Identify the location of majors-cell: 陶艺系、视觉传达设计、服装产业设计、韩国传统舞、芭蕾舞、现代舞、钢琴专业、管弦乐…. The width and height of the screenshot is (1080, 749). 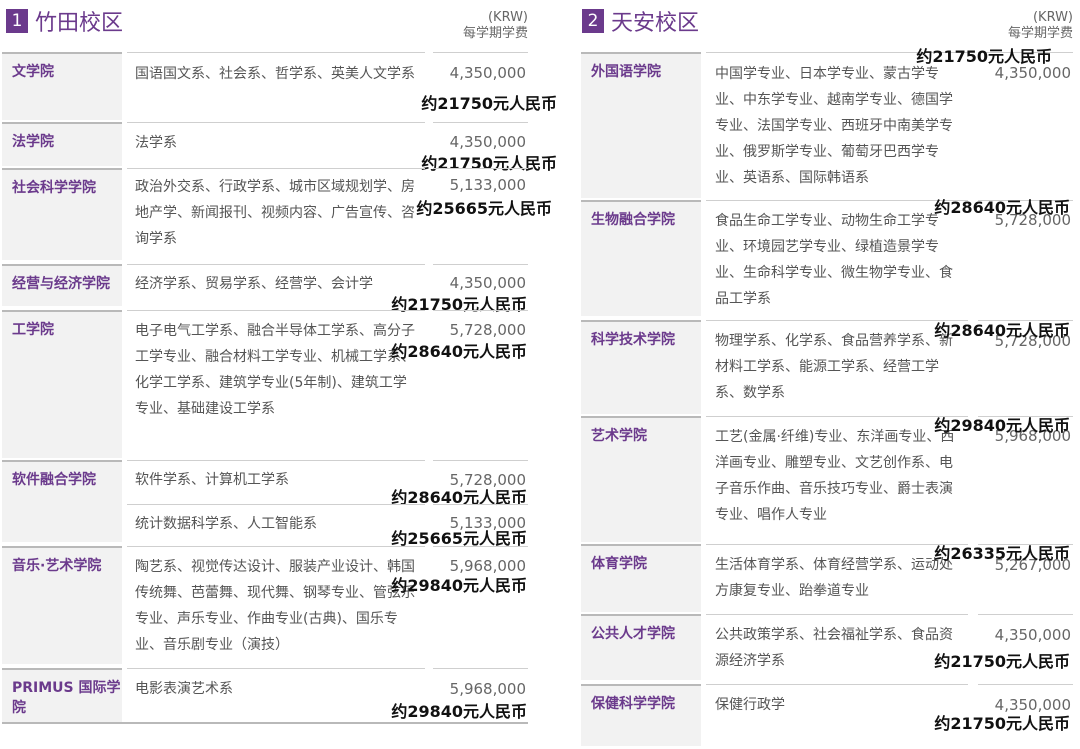
(275, 606).